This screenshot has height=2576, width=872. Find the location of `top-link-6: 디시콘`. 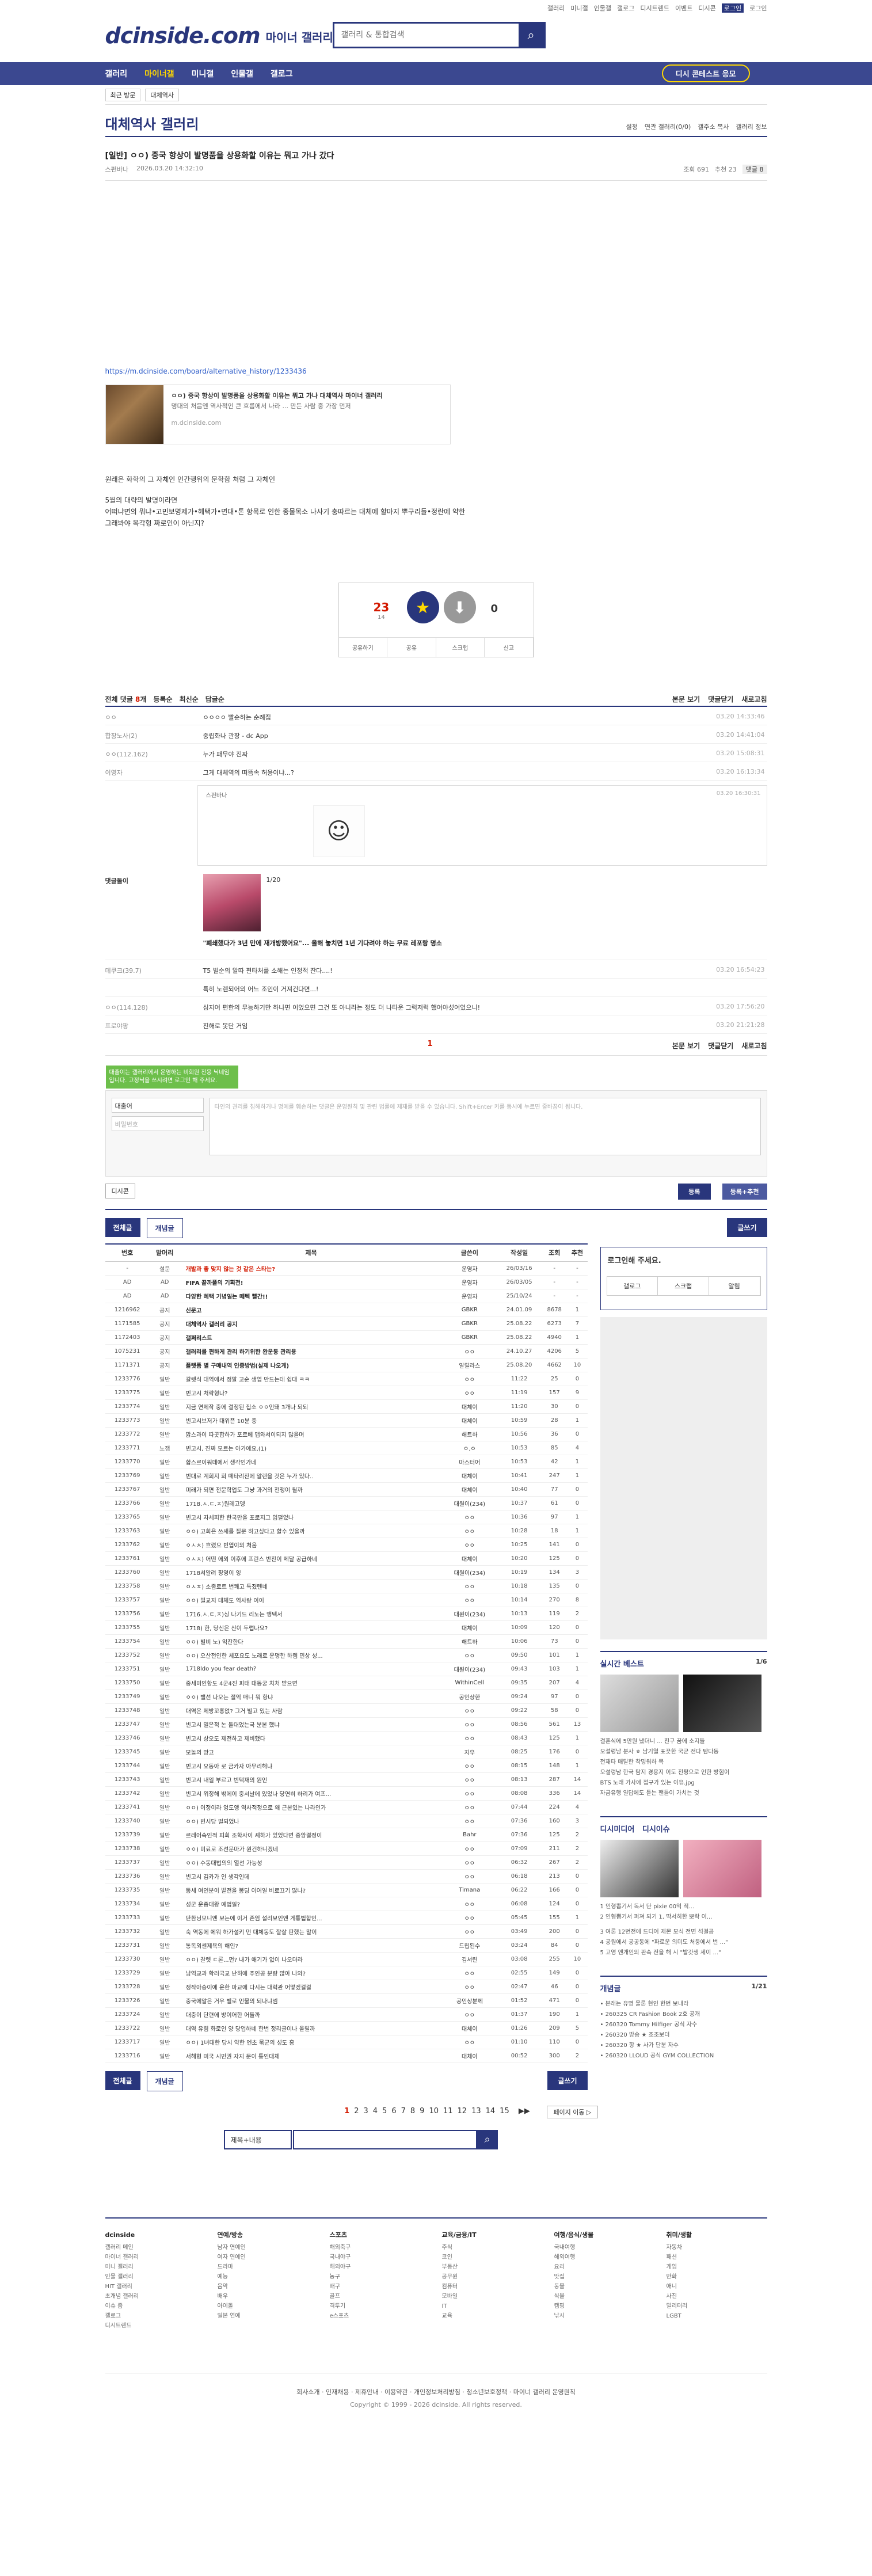

top-link-6: 디시콘 is located at coordinates (706, 8).